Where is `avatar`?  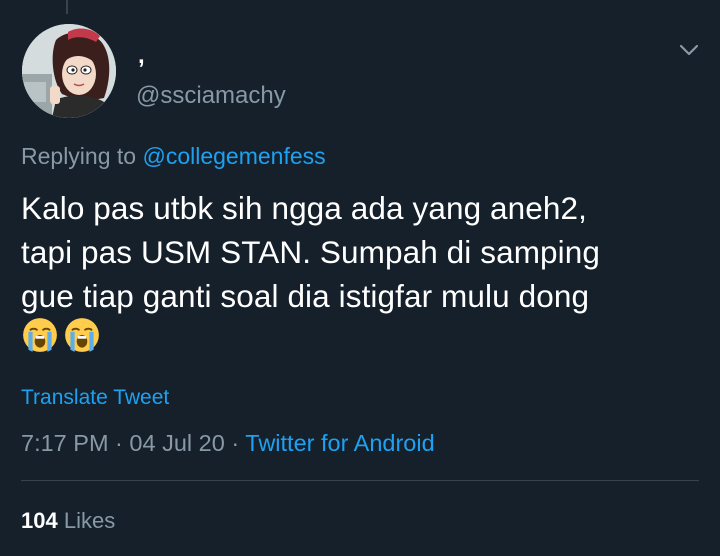 avatar is located at coordinates (69, 71).